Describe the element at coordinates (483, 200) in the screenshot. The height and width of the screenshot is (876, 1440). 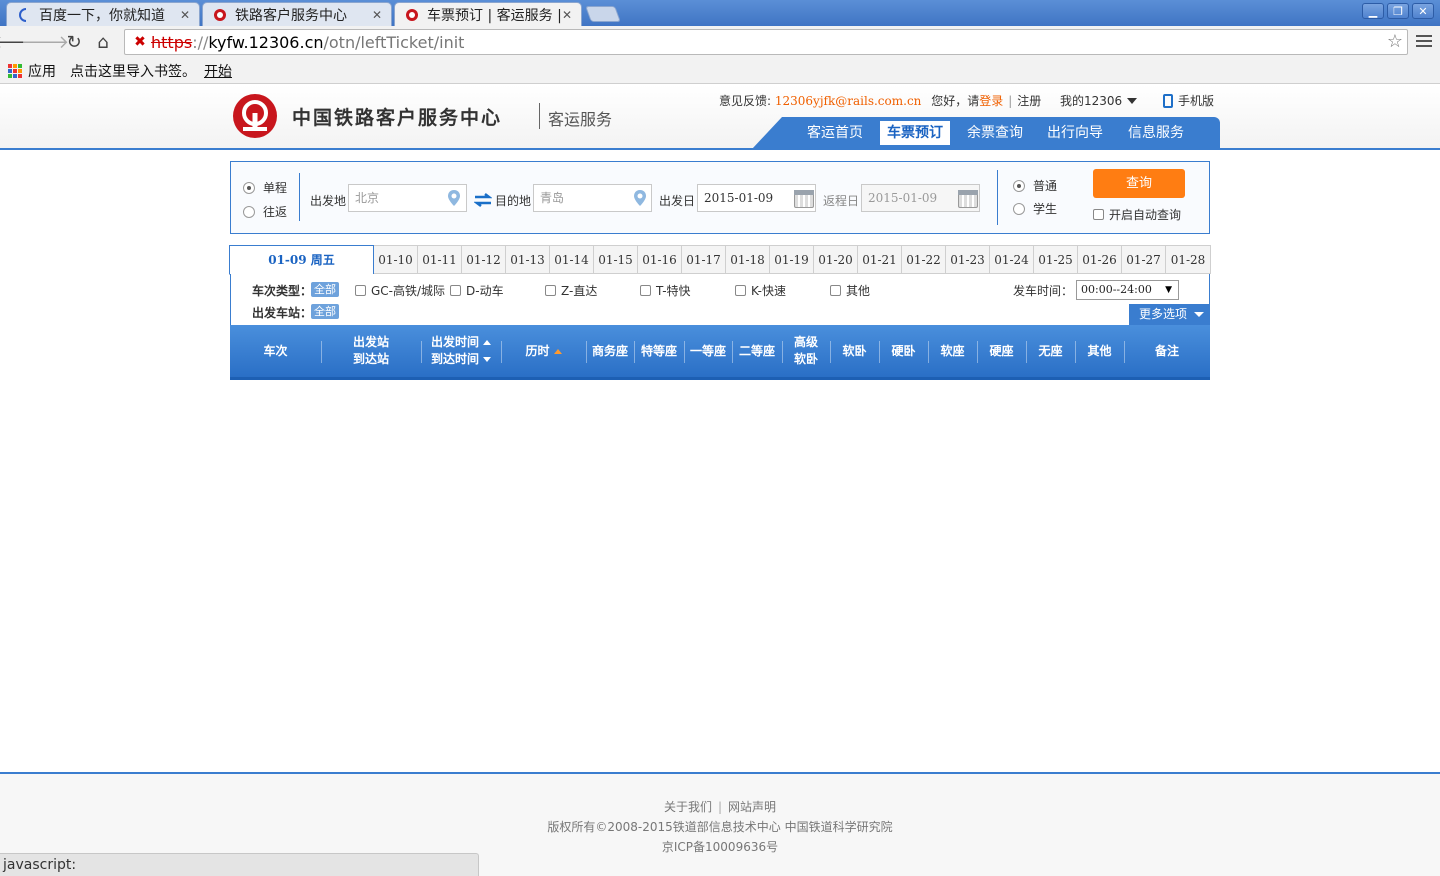
I see `swap-stations-icon` at that location.